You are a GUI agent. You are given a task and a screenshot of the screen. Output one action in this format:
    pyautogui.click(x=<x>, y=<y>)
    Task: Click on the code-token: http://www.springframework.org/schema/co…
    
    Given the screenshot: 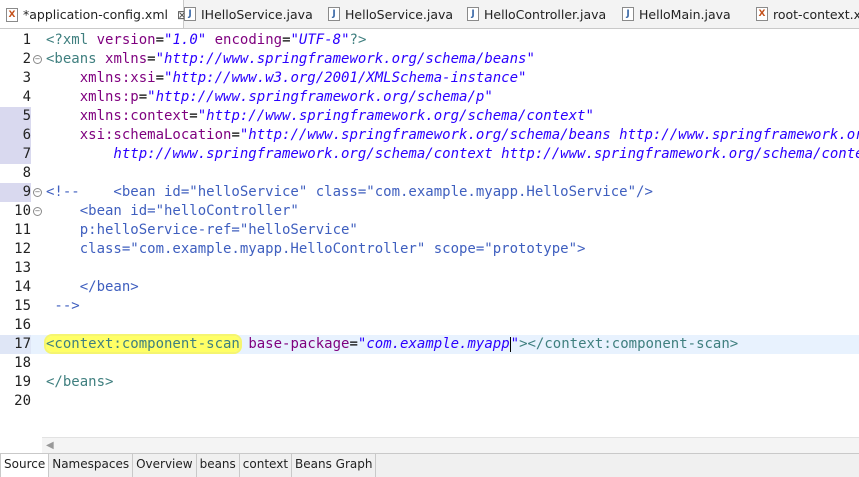 What is the action you would take?
    pyautogui.click(x=486, y=154)
    